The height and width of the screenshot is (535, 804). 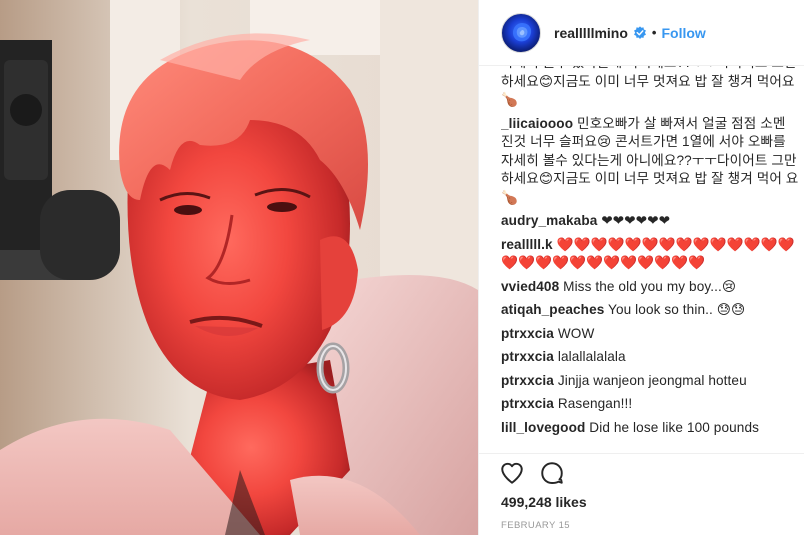 I want to click on heart-icon, so click(x=512, y=473).